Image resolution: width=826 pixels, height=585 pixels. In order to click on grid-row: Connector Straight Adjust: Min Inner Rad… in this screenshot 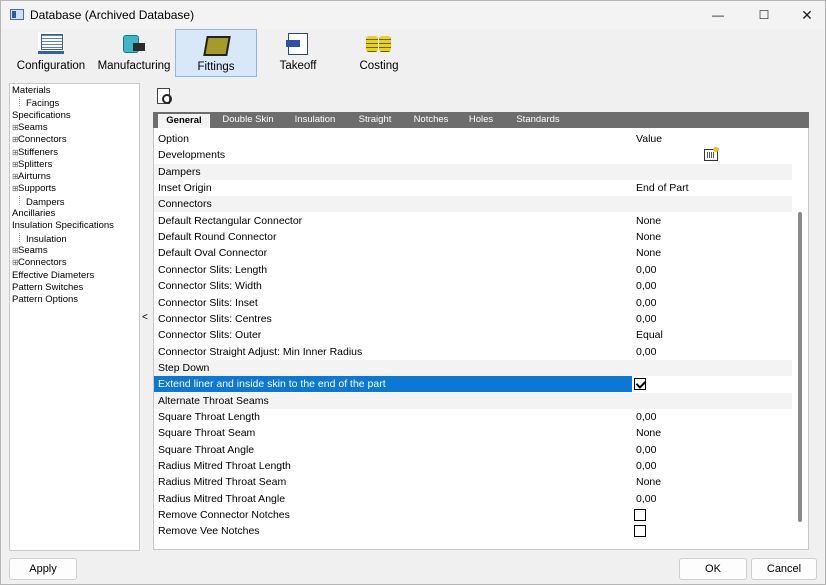, I will do `click(473, 352)`.